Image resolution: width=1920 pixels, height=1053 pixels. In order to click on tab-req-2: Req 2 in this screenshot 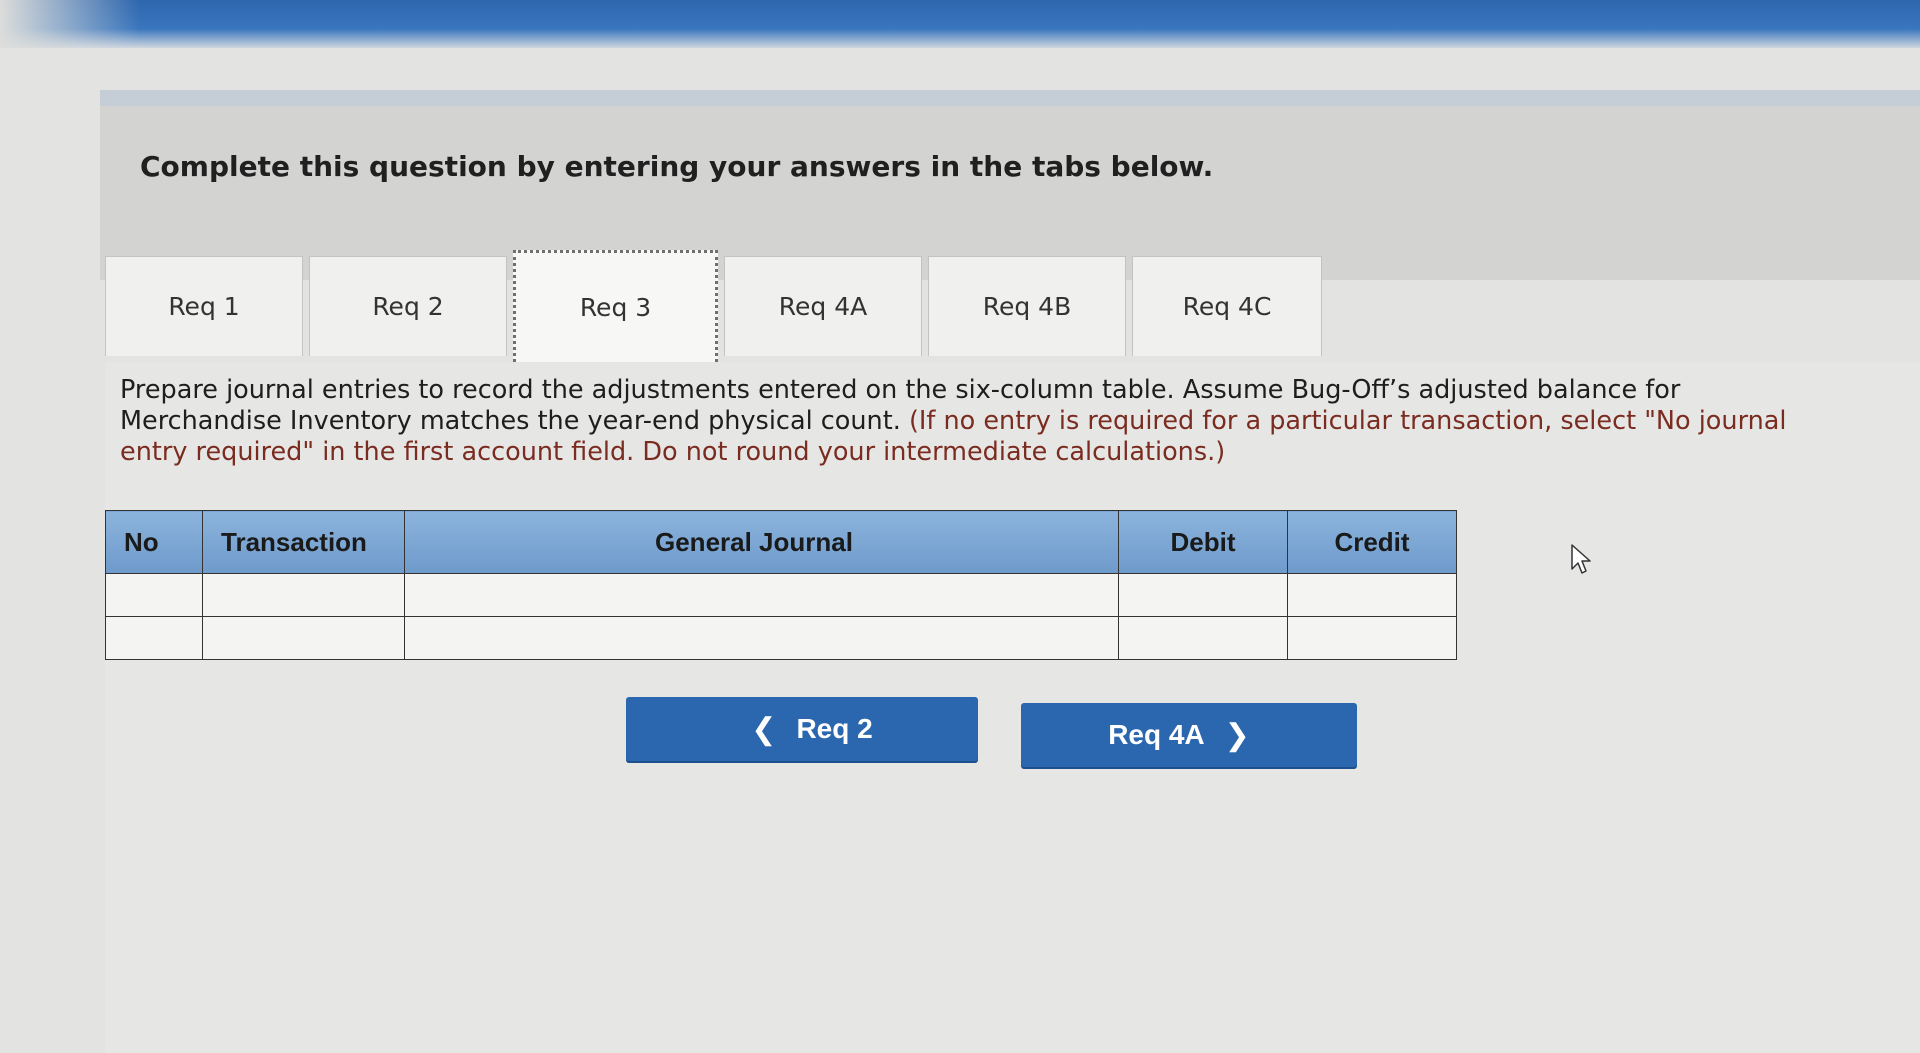, I will do `click(408, 306)`.